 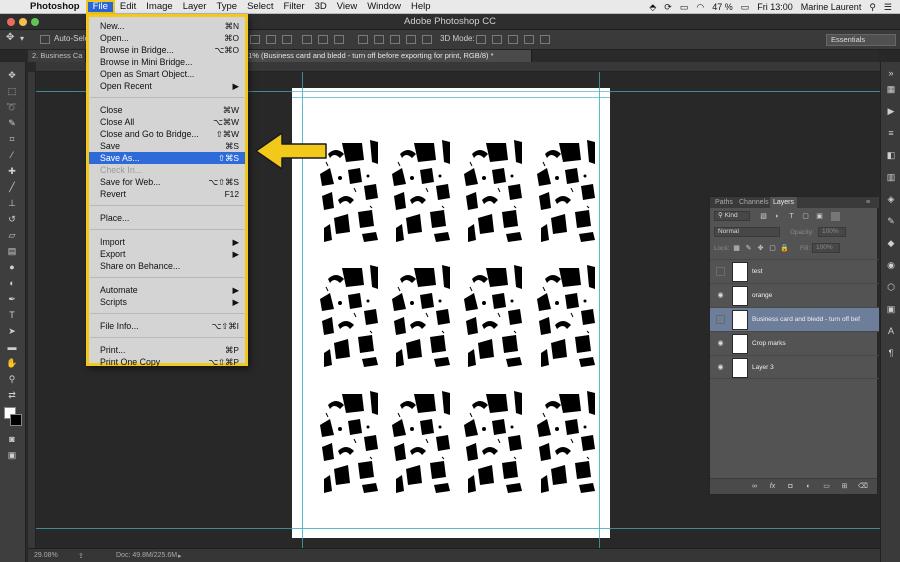 I want to click on trash-icon: ⌫, so click(x=863, y=486).